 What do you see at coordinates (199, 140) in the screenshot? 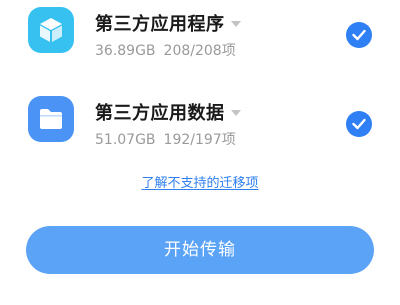
I see `item-count: 192/197项` at bounding box center [199, 140].